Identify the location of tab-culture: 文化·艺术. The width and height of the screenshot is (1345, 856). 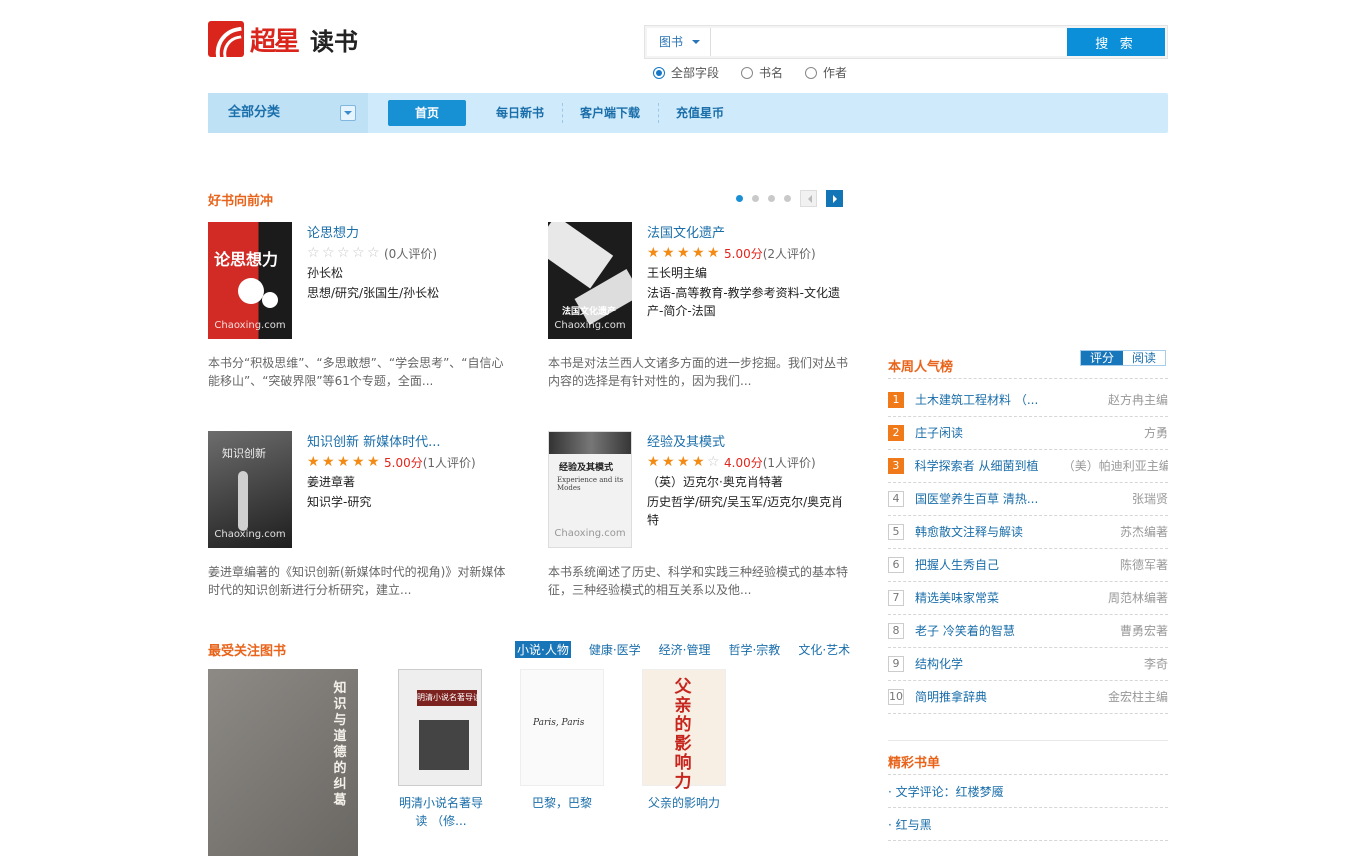
(824, 649).